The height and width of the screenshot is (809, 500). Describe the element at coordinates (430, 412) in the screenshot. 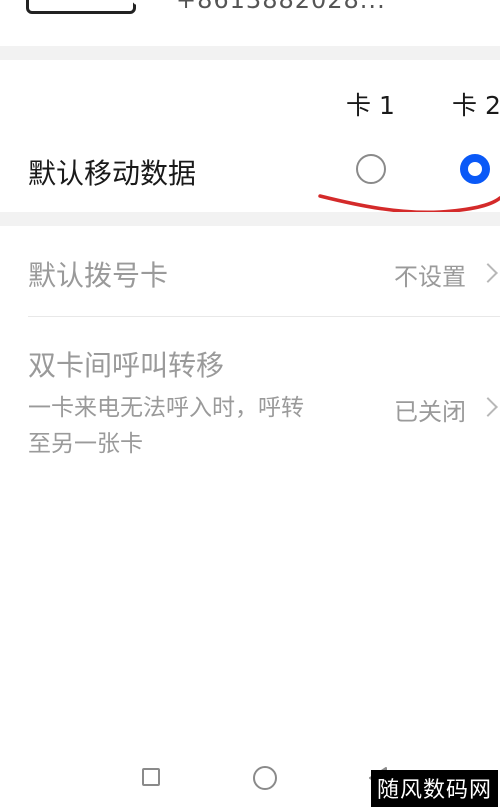

I see `call-forwarding-value: 已关闭` at that location.